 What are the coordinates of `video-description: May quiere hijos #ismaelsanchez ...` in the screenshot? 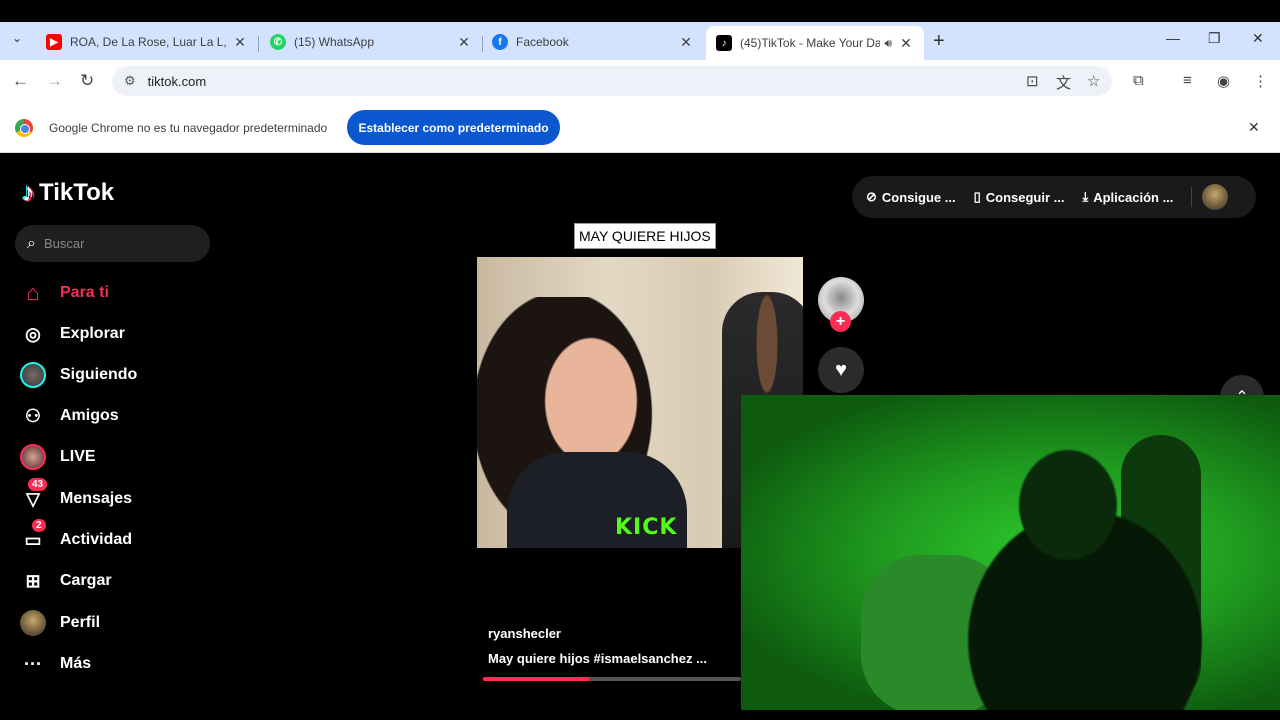 It's located at (597, 658).